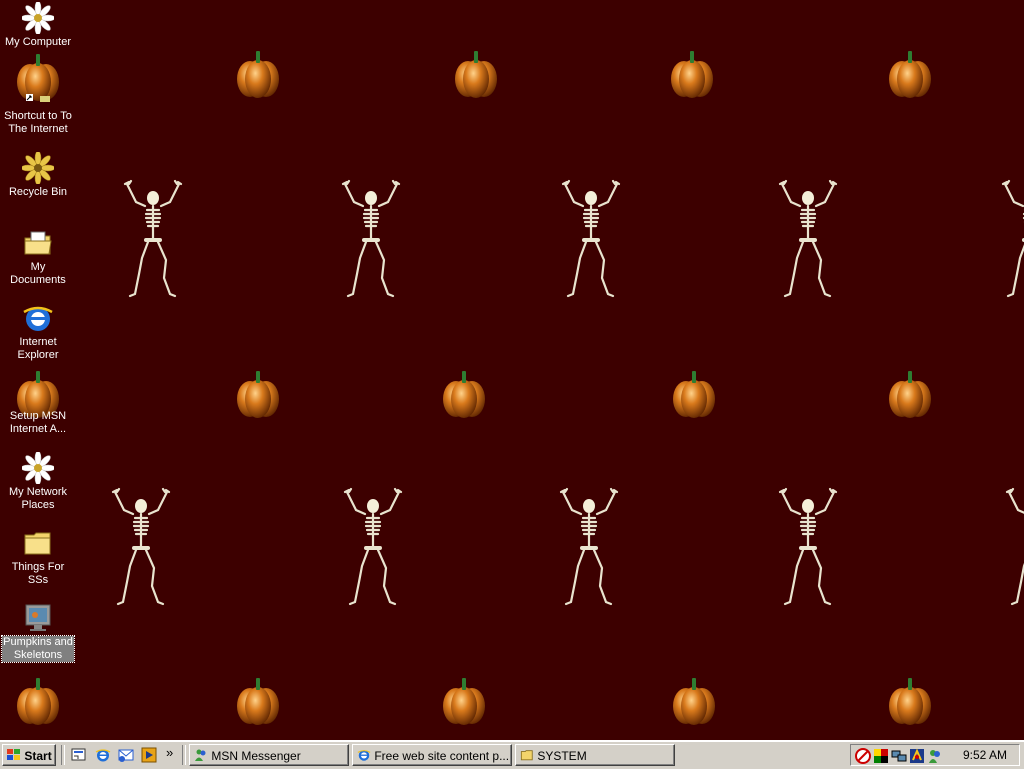 Image resolution: width=1024 pixels, height=769 pixels. Describe the element at coordinates (13, 754) in the screenshot. I see `windows-logo-icon` at that location.